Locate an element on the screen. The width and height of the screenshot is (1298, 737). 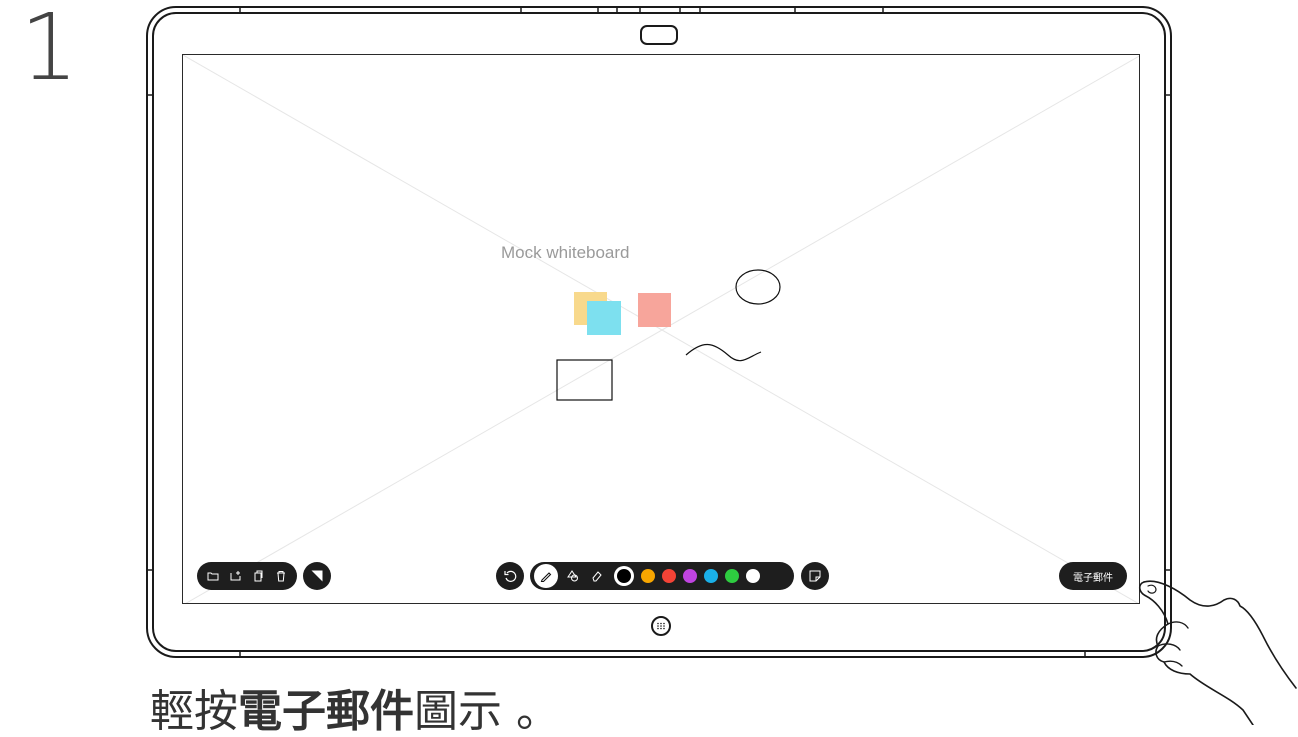
drawing-toolbar is located at coordinates (662, 576).